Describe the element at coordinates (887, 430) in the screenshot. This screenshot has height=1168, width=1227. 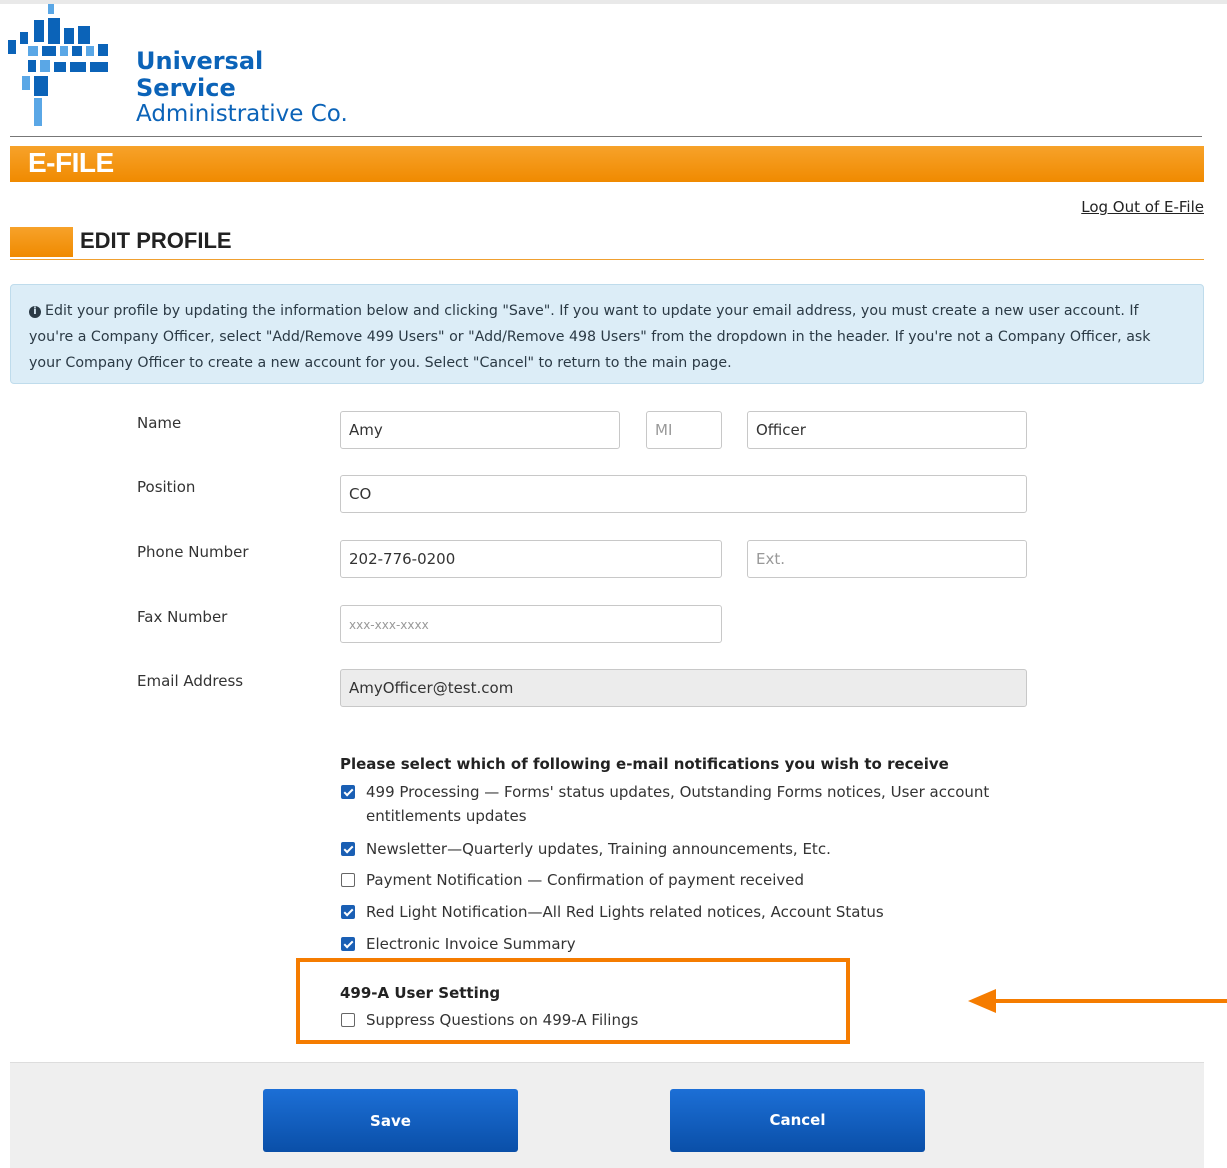
I see `last-name-input` at that location.